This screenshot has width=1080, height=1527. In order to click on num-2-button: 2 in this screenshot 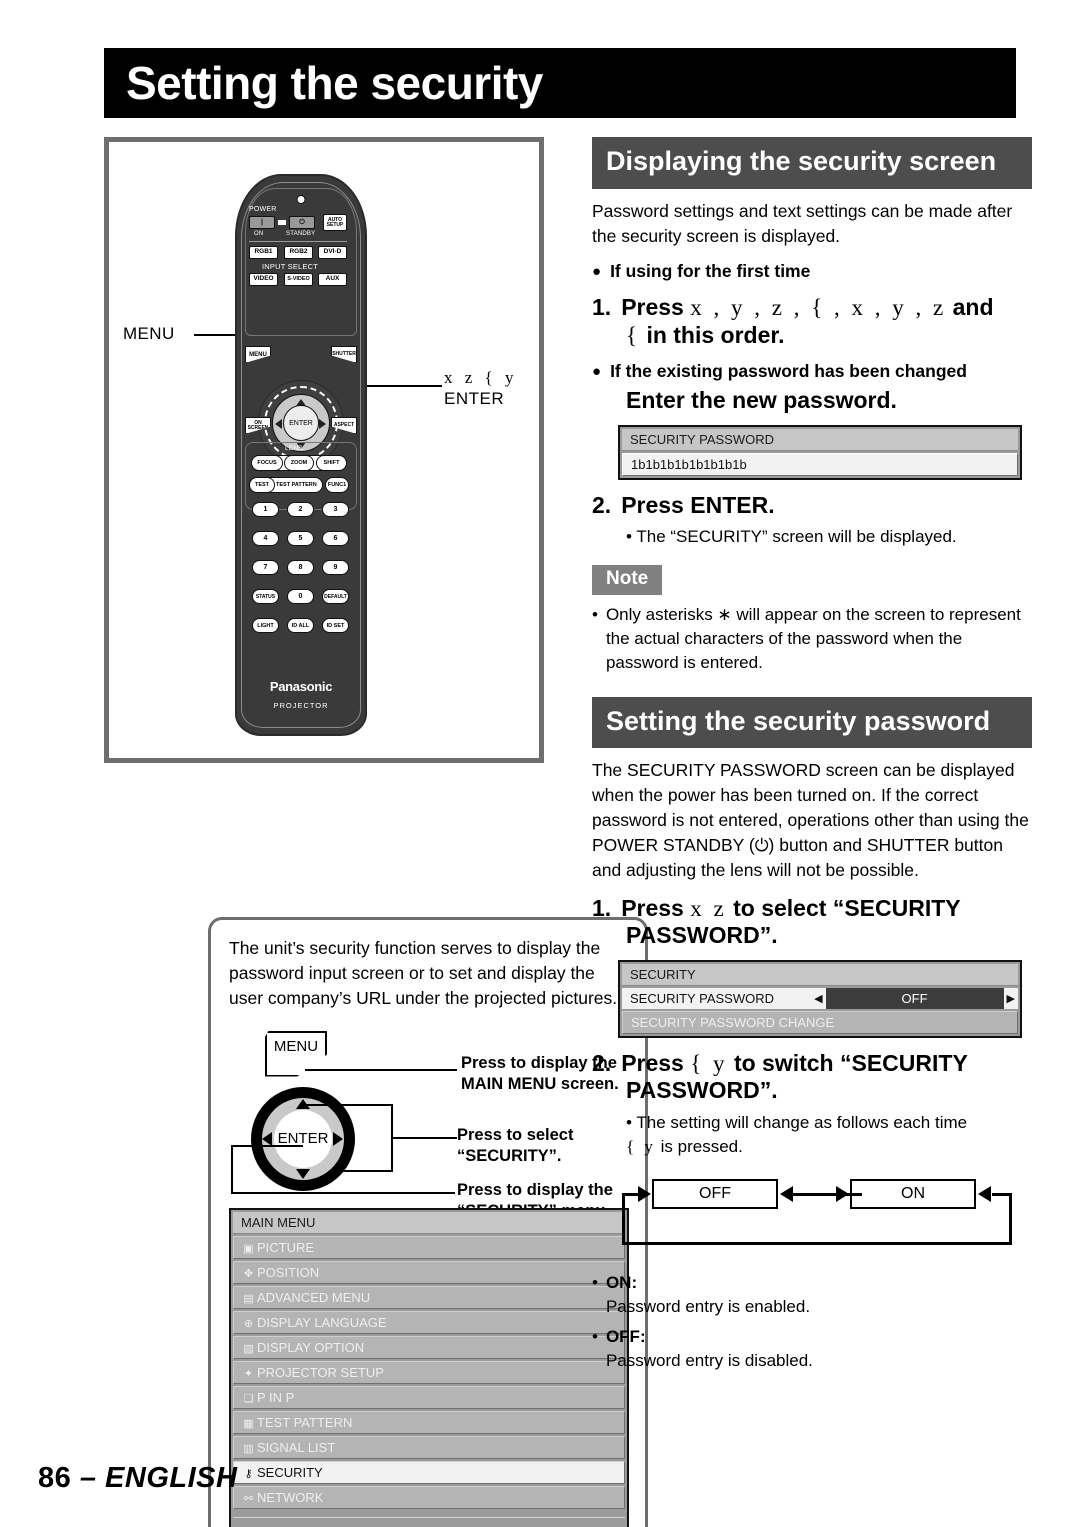, I will do `click(300, 509)`.